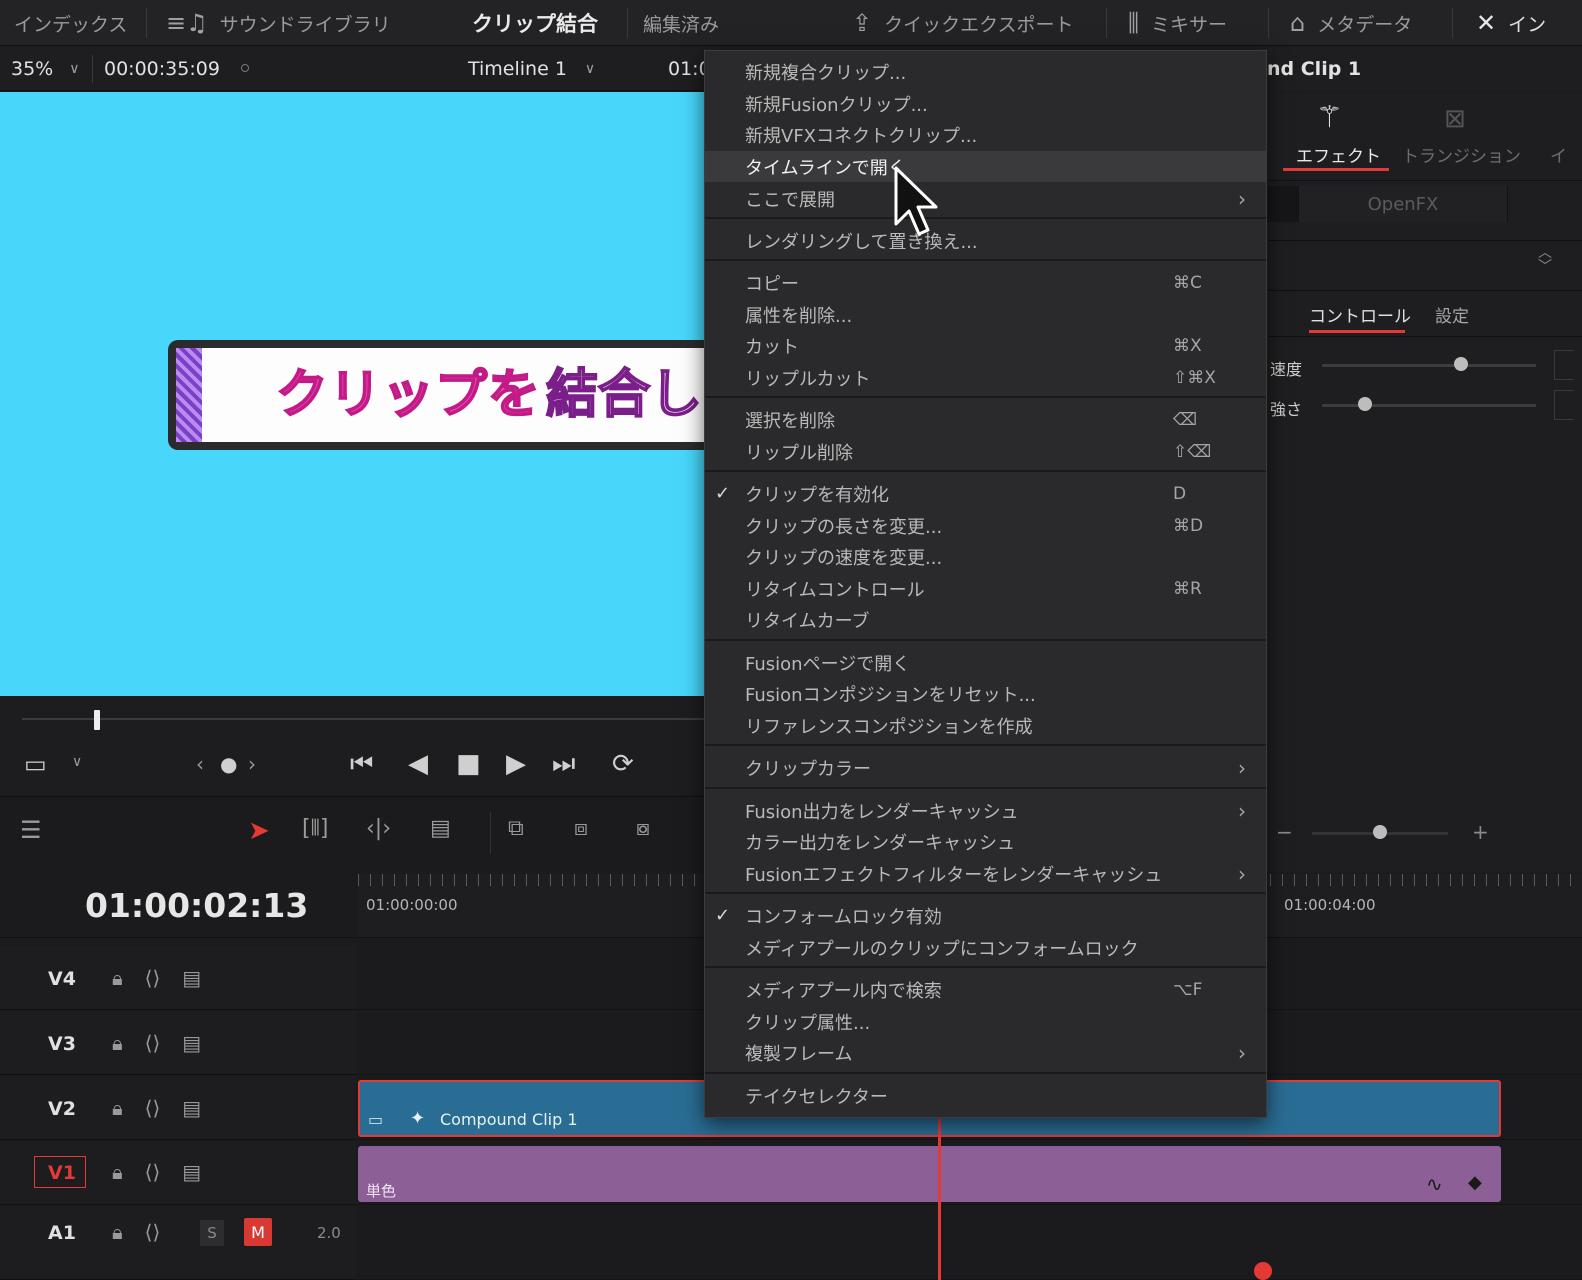  Describe the element at coordinates (985, 525) in the screenshot. I see `menu-item: クリップの長さを変更... ⌘D` at that location.